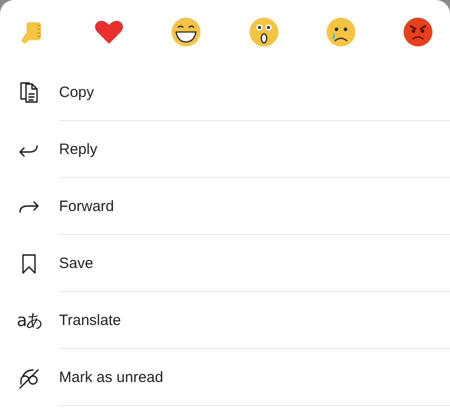 This screenshot has width=450, height=416. I want to click on menu-item: aあ Translate, so click(225, 320).